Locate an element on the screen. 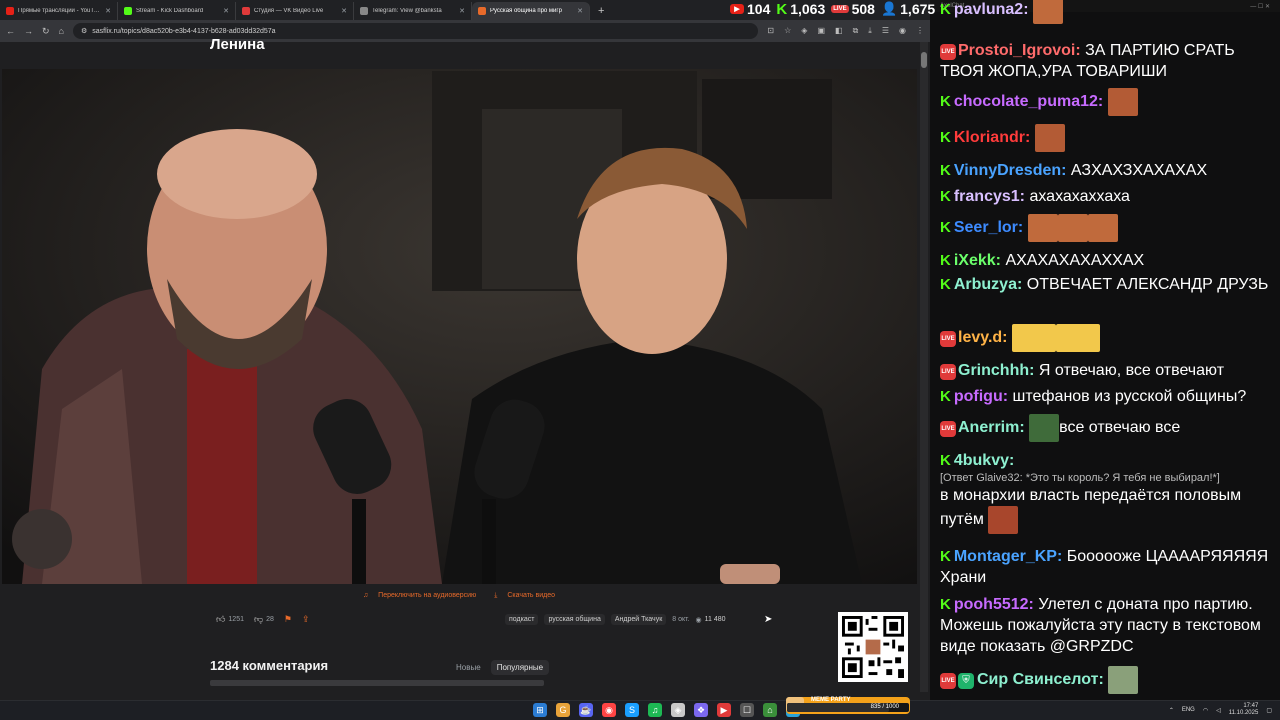 The image size is (1280, 720). tab-vk: Студия — VK Видео Live ✕ is located at coordinates (295, 11).